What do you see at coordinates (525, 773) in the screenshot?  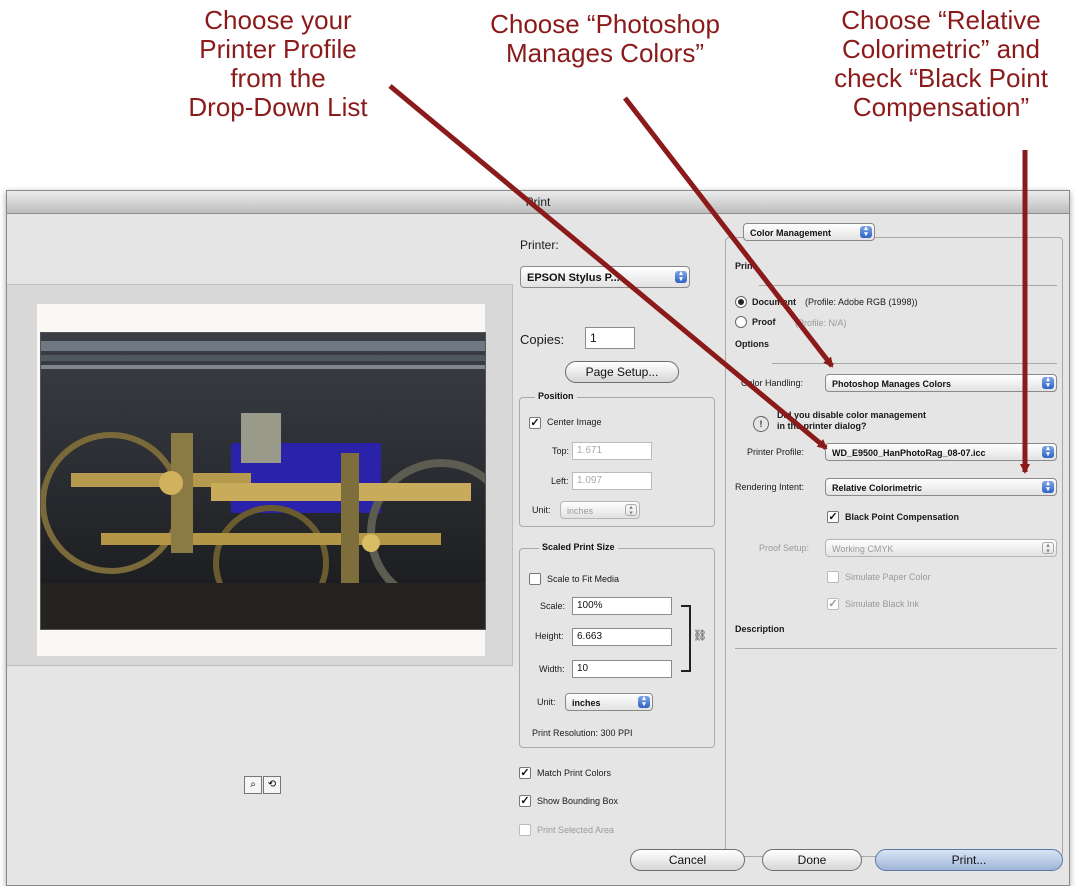 I see `match-print-colors-checkbox: ✓` at bounding box center [525, 773].